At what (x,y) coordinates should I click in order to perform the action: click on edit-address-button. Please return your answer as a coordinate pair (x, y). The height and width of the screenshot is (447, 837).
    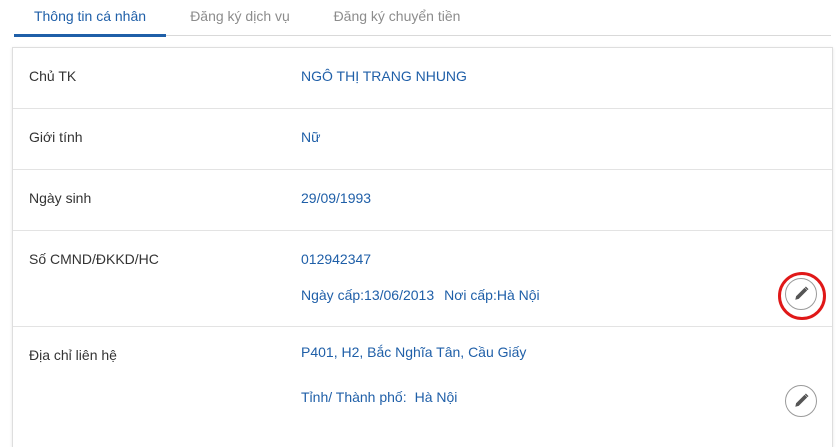
    Looking at the image, I should click on (801, 401).